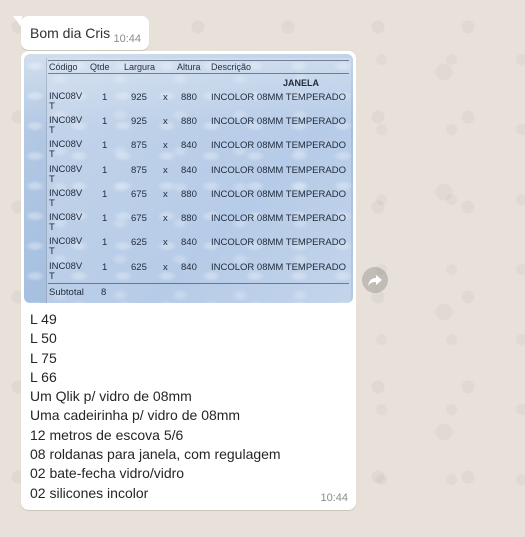 The image size is (525, 537). I want to click on message-line: L 49, so click(43, 319).